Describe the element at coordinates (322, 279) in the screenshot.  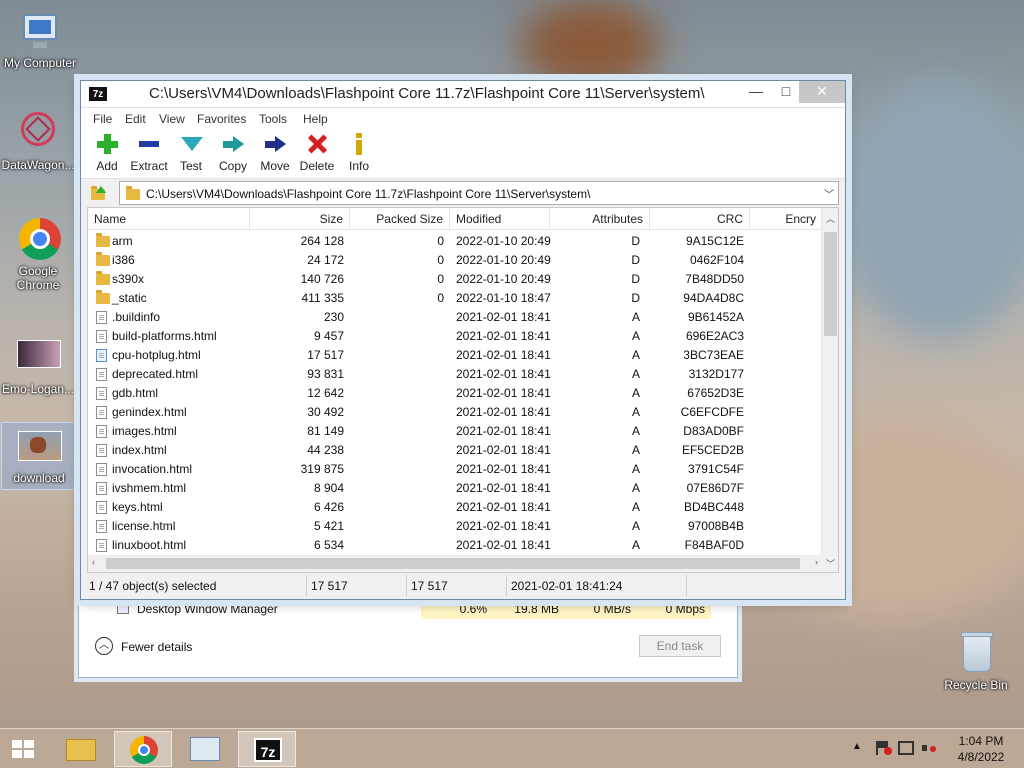
I see `cell-size: 140 726` at that location.